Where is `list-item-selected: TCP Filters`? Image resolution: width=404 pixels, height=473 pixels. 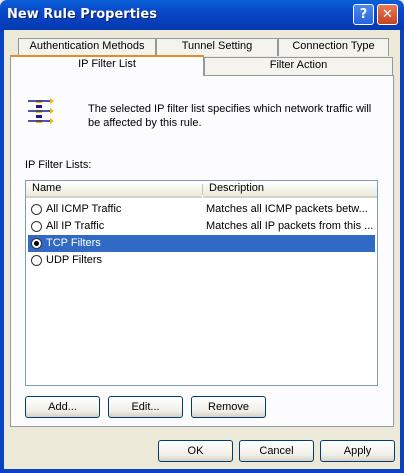 list-item-selected: TCP Filters is located at coordinates (201, 243).